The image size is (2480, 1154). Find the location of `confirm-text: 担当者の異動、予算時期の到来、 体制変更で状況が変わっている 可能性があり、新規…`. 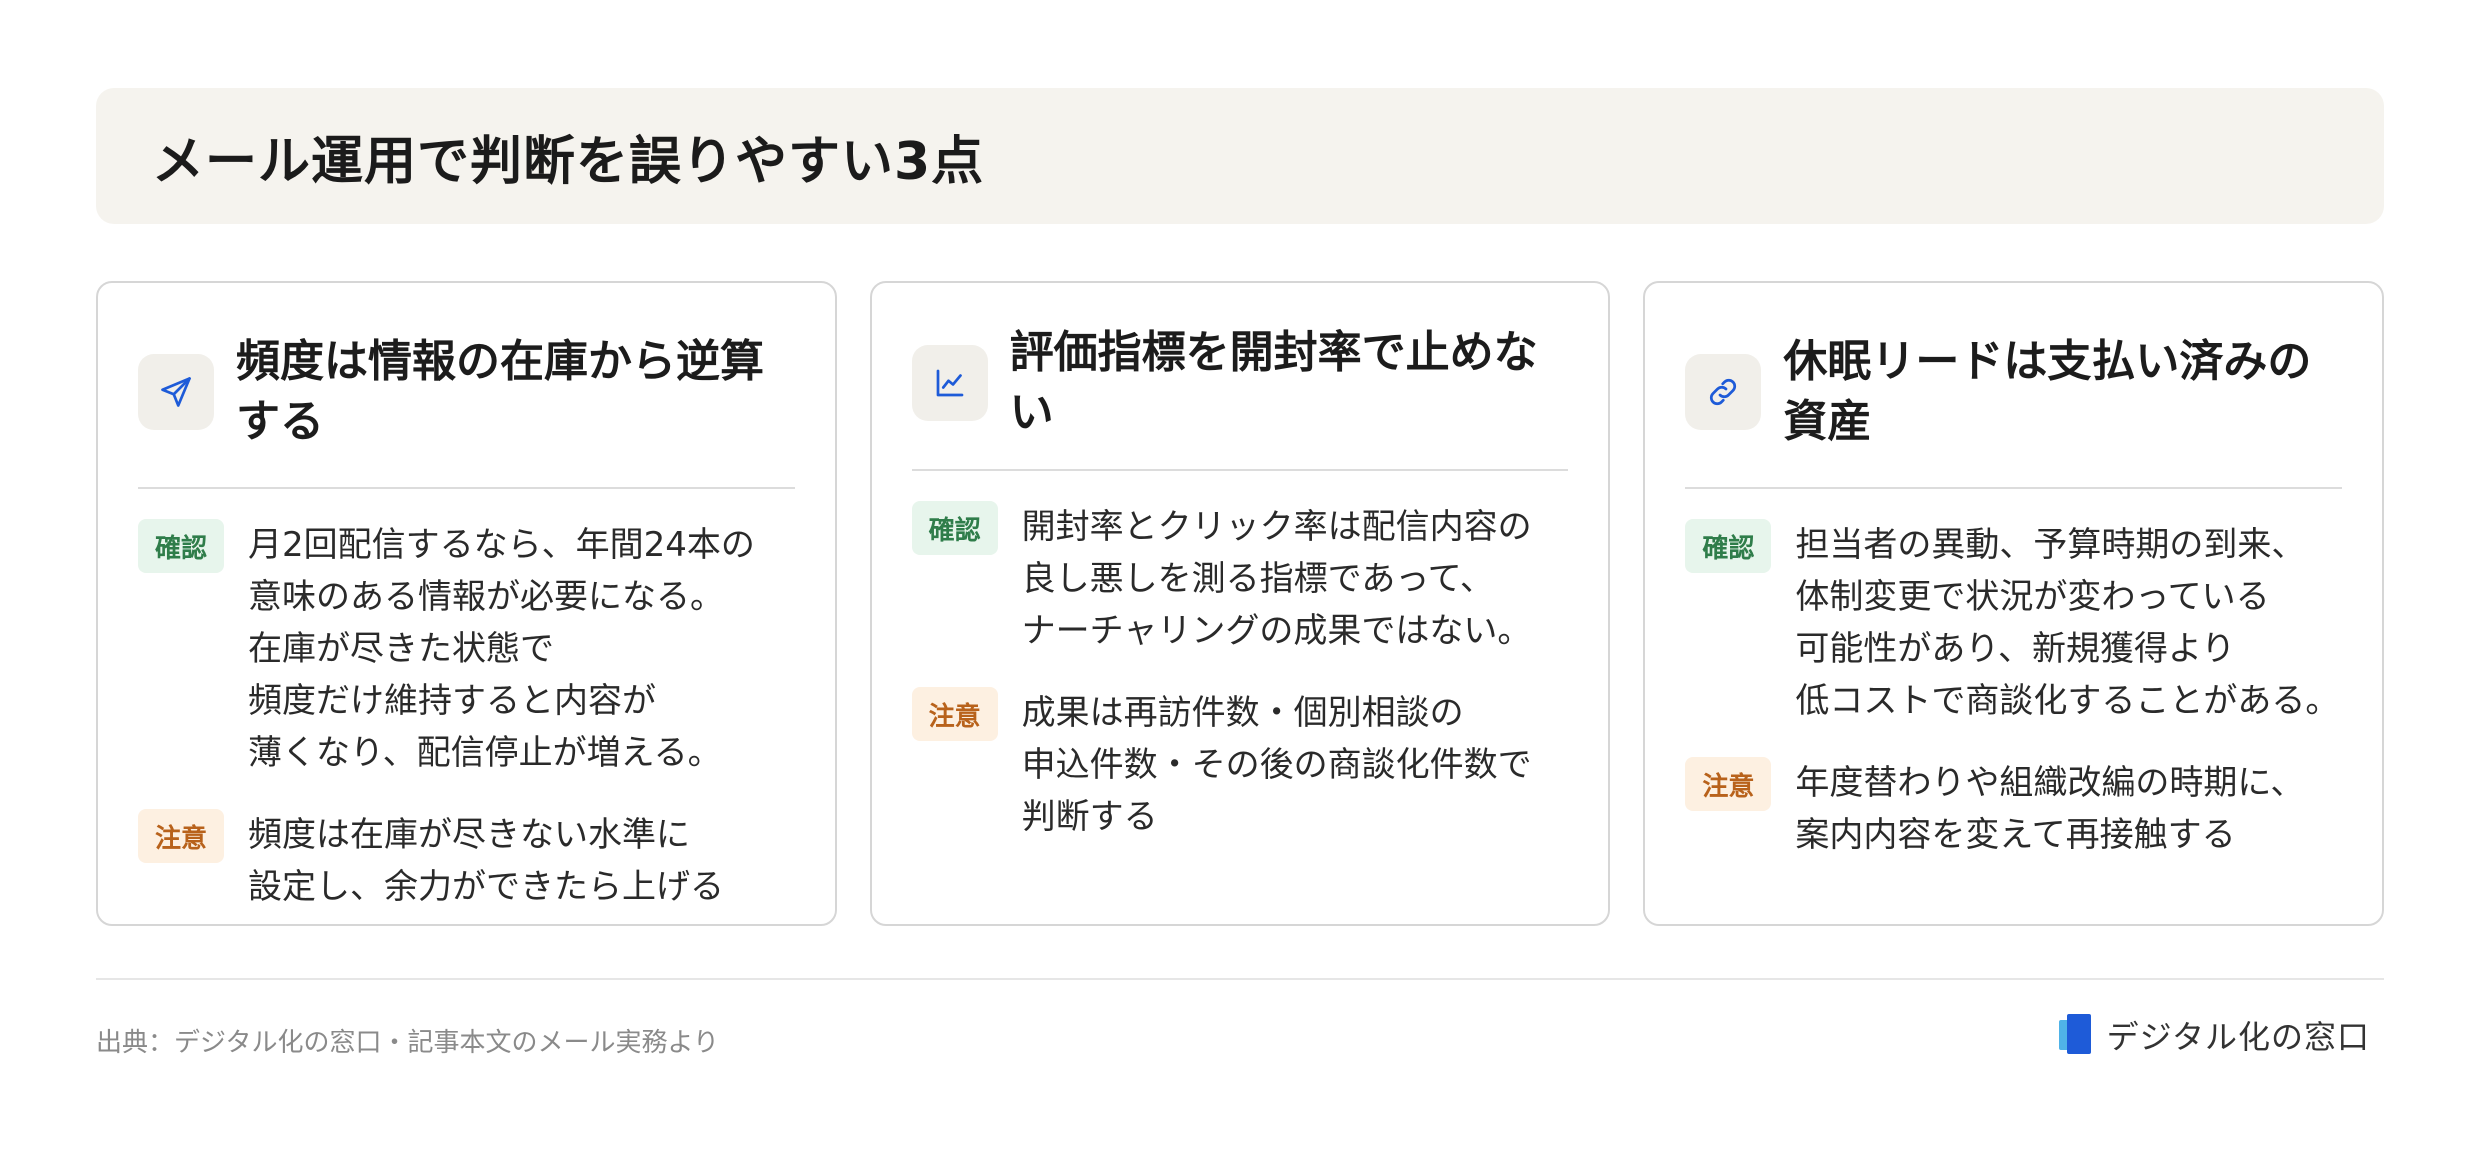

confirm-text: 担当者の異動、予算時期の到来、 体制変更で状況が変わっている 可能性があり、新規… is located at coordinates (2067, 623).